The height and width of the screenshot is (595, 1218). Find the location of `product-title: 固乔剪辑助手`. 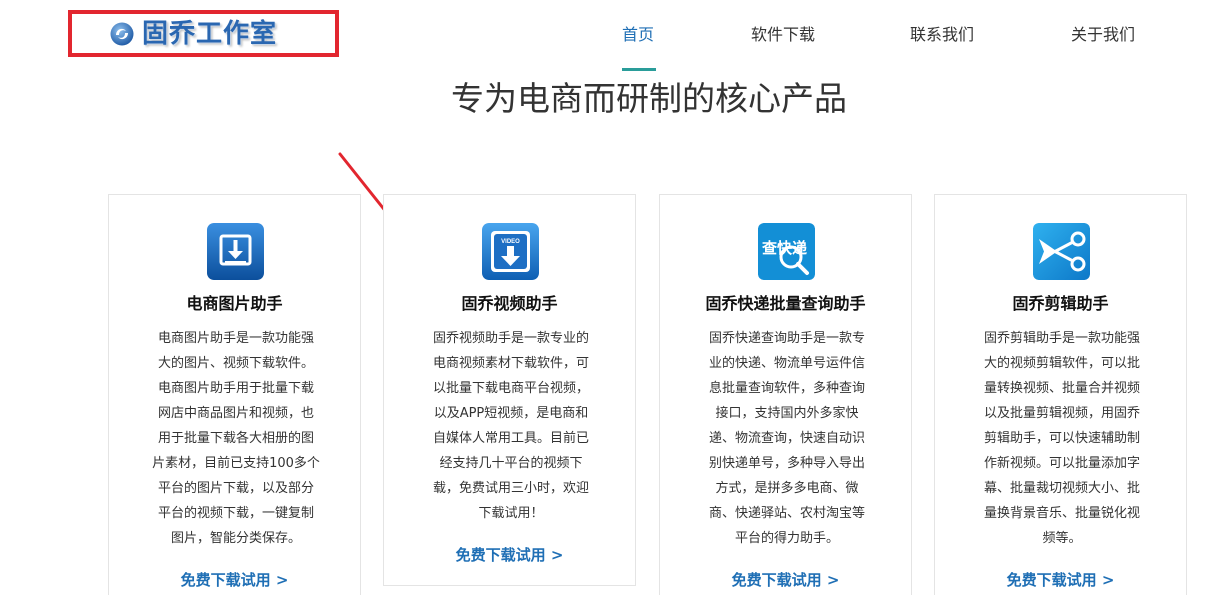

product-title: 固乔剪辑助手 is located at coordinates (1060, 303).